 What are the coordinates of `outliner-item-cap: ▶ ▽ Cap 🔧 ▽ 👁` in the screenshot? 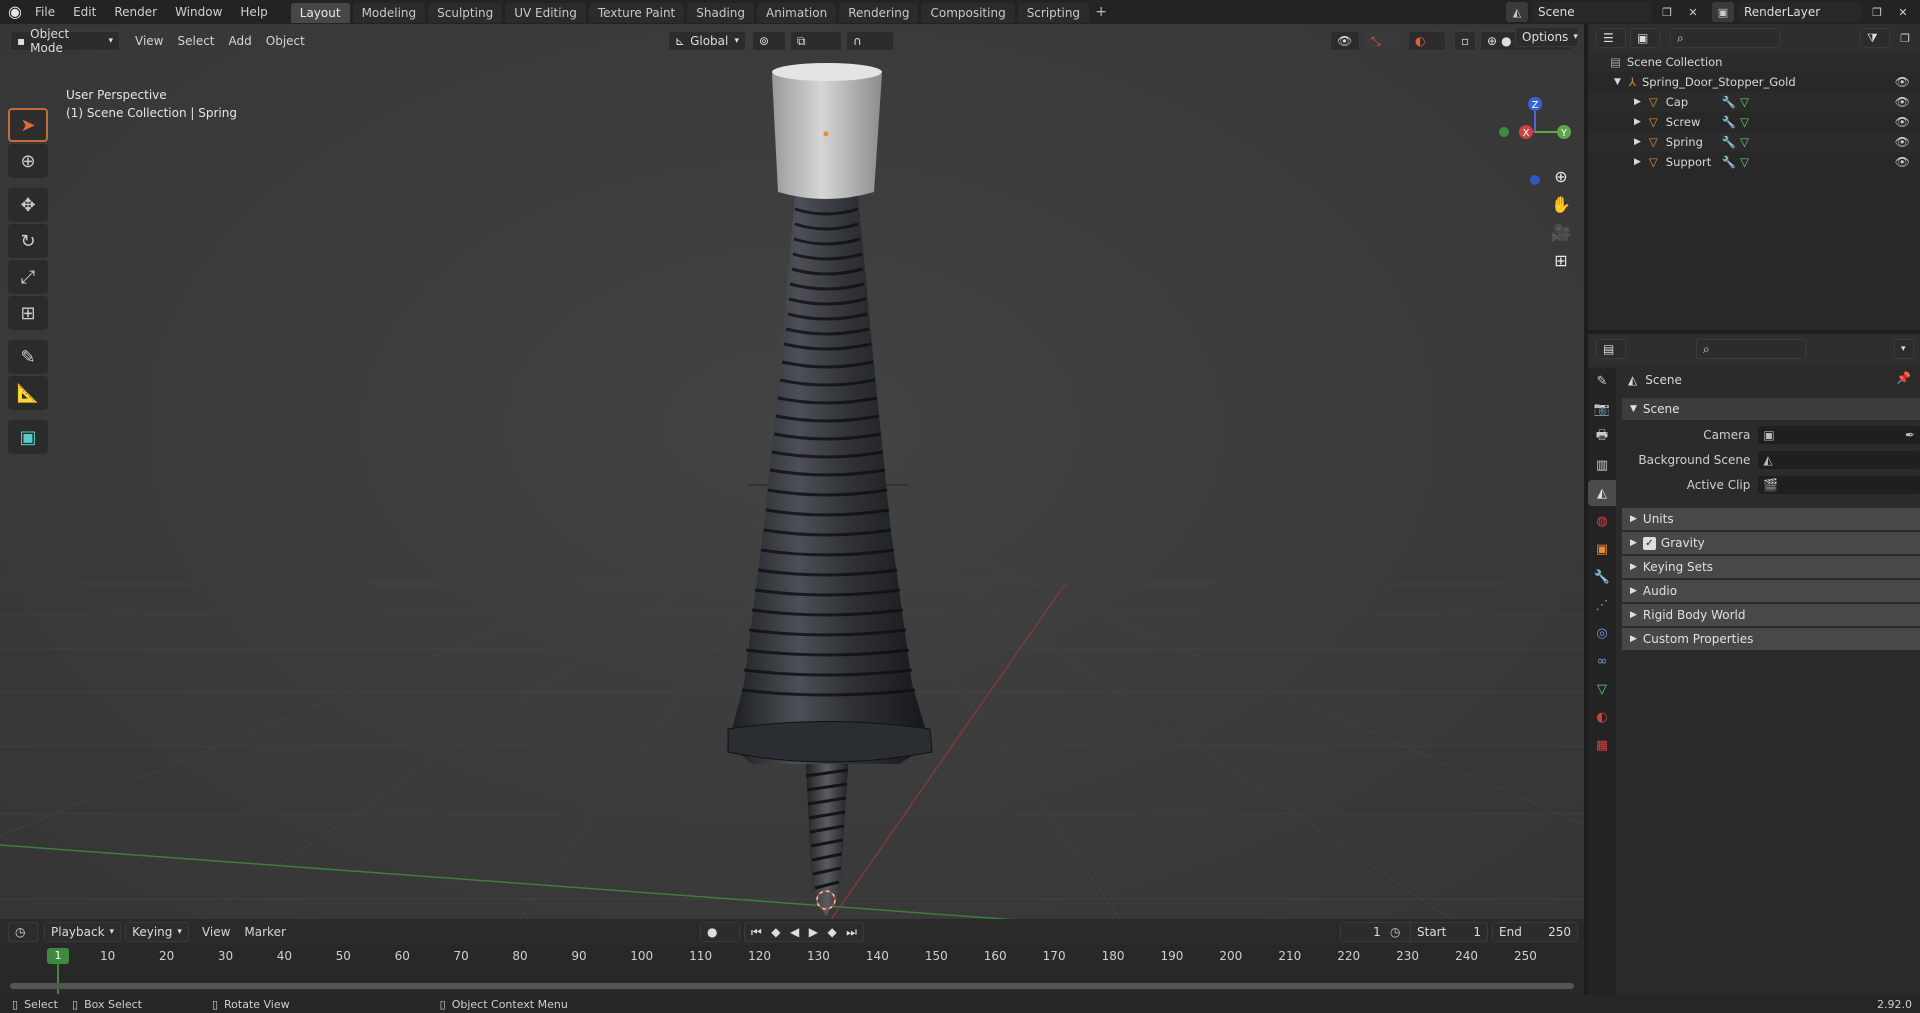 It's located at (1754, 102).